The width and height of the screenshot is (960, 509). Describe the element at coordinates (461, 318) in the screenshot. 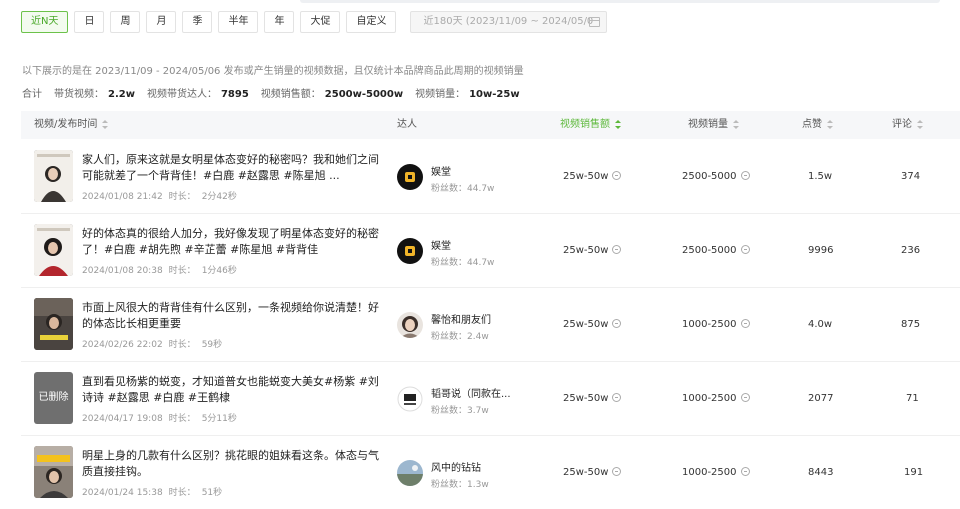

I see `author-name: 馨怡和朋友们` at that location.